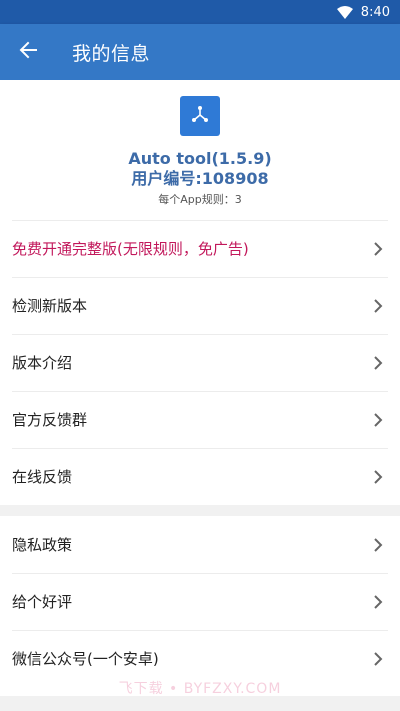 The width and height of the screenshot is (400, 711). Describe the element at coordinates (111, 53) in the screenshot. I see `page-title: 我的信息` at that location.